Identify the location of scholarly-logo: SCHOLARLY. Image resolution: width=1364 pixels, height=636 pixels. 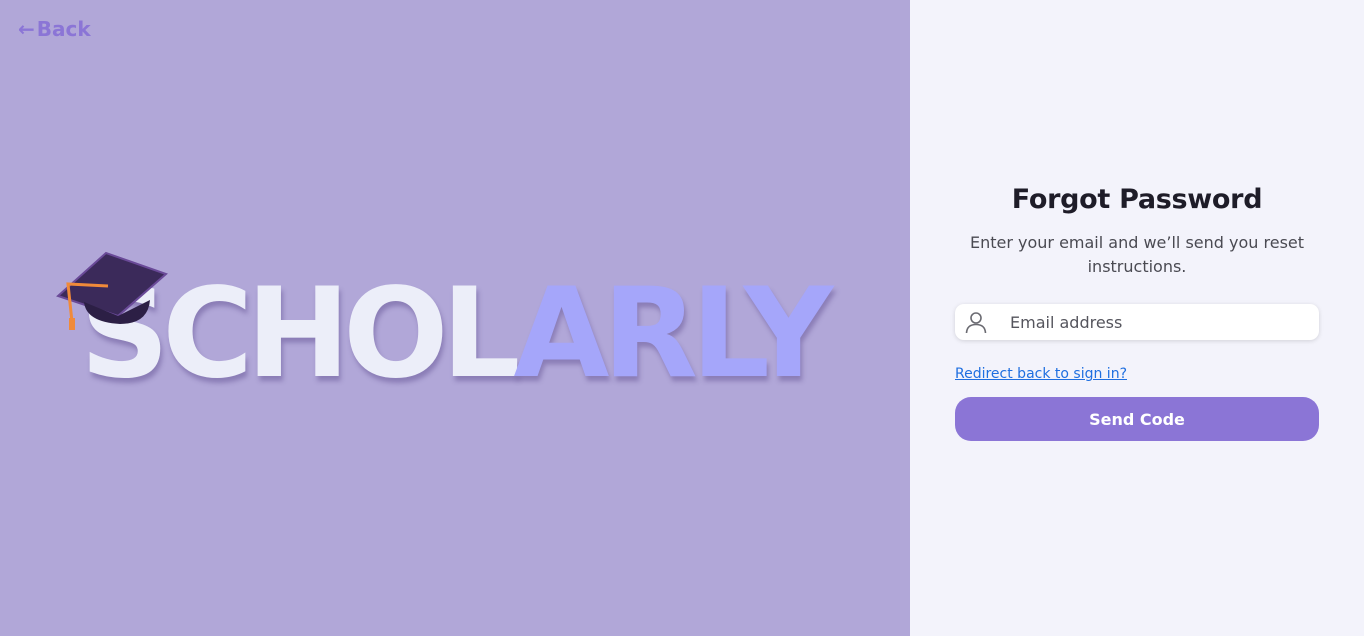
(466, 325).